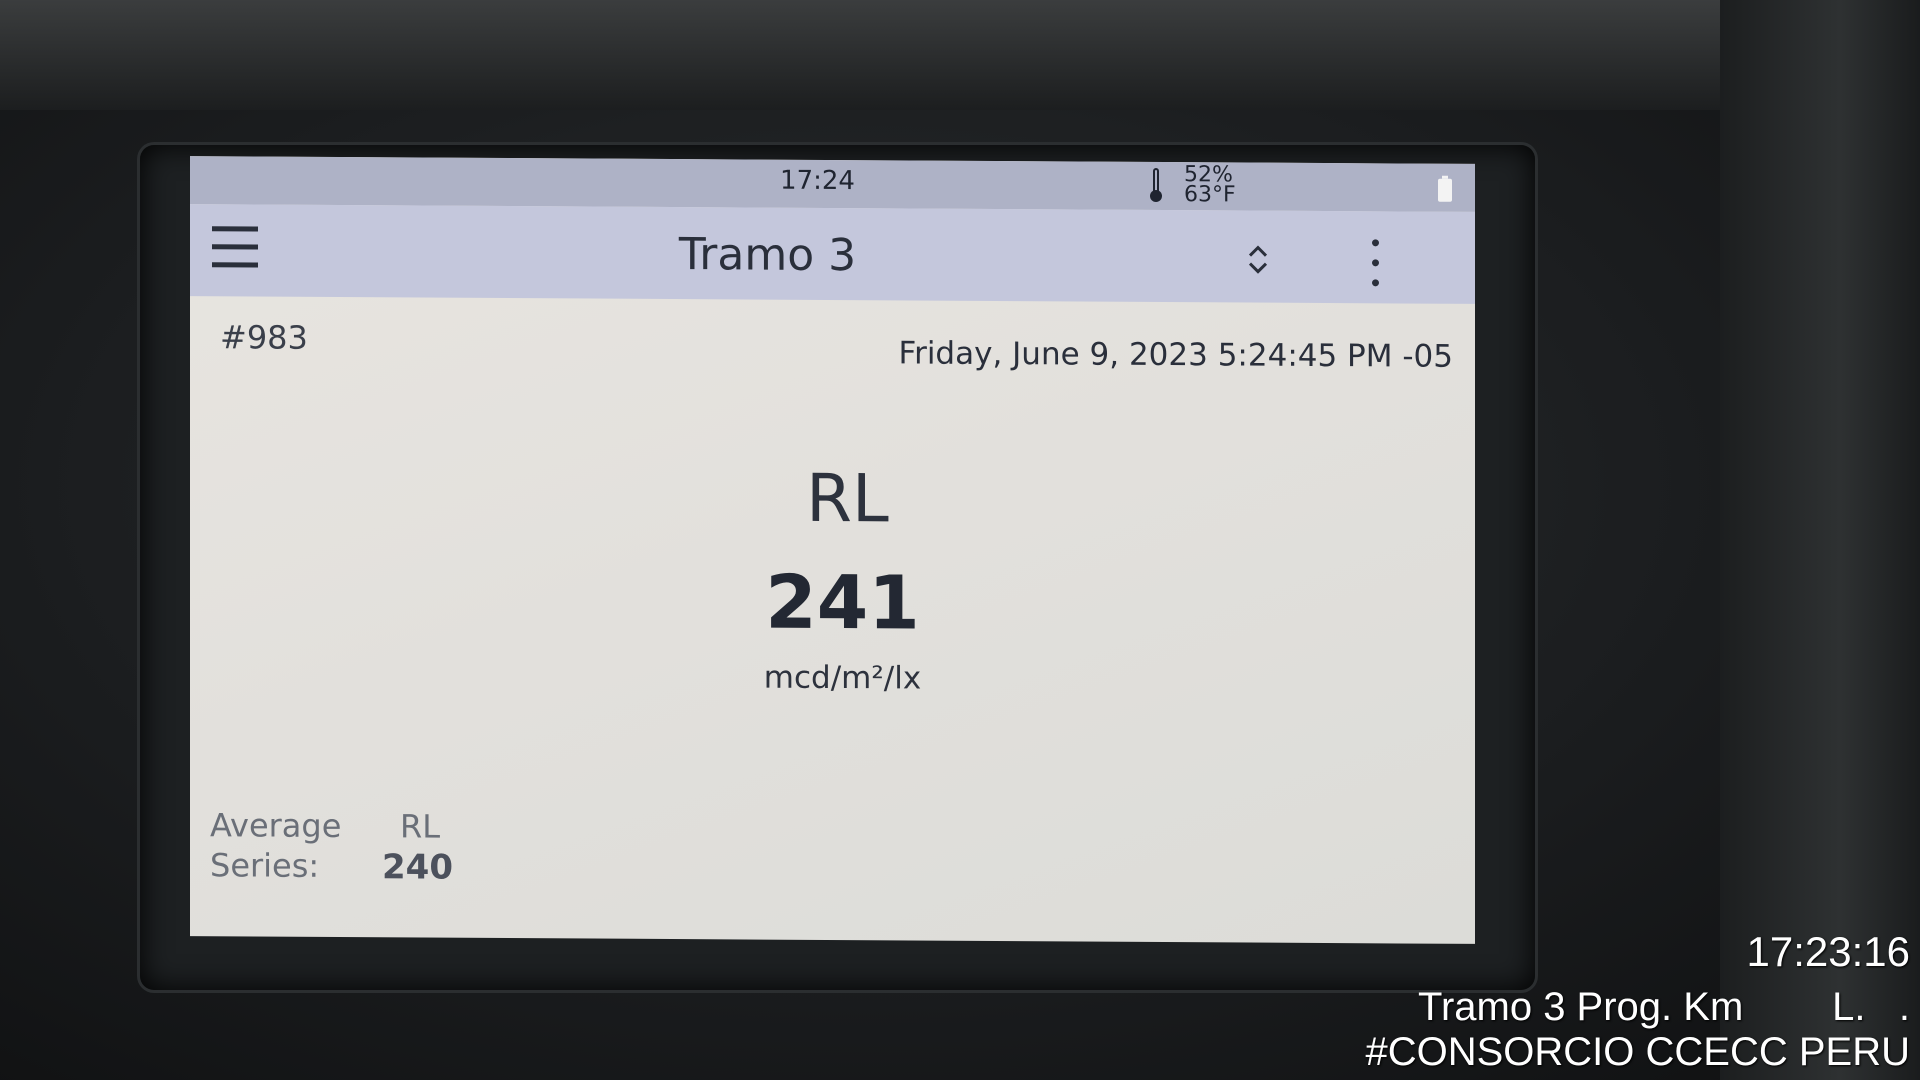 The width and height of the screenshot is (1920, 1080). I want to click on average-metric-value: 240, so click(417, 867).